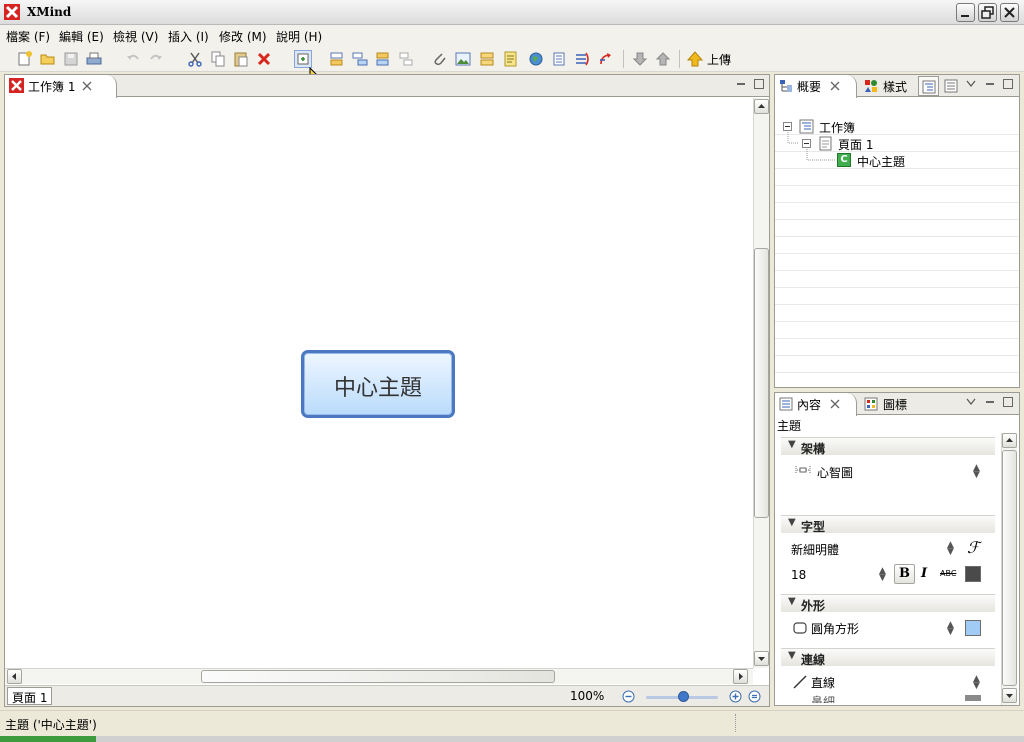  I want to click on font-family-select: 新細明體, so click(815, 549).